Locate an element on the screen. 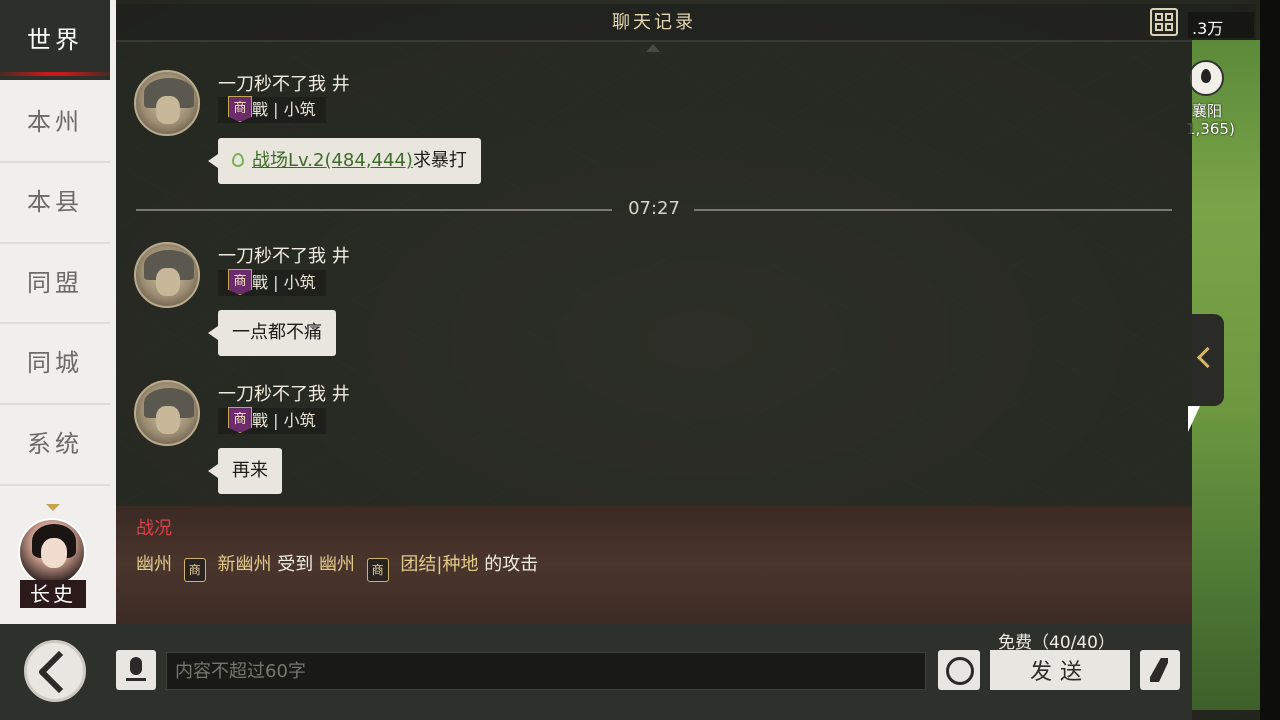 The height and width of the screenshot is (720, 1280). message-bubble: 战场Lv.2(484,444)求暴打 is located at coordinates (344, 161).